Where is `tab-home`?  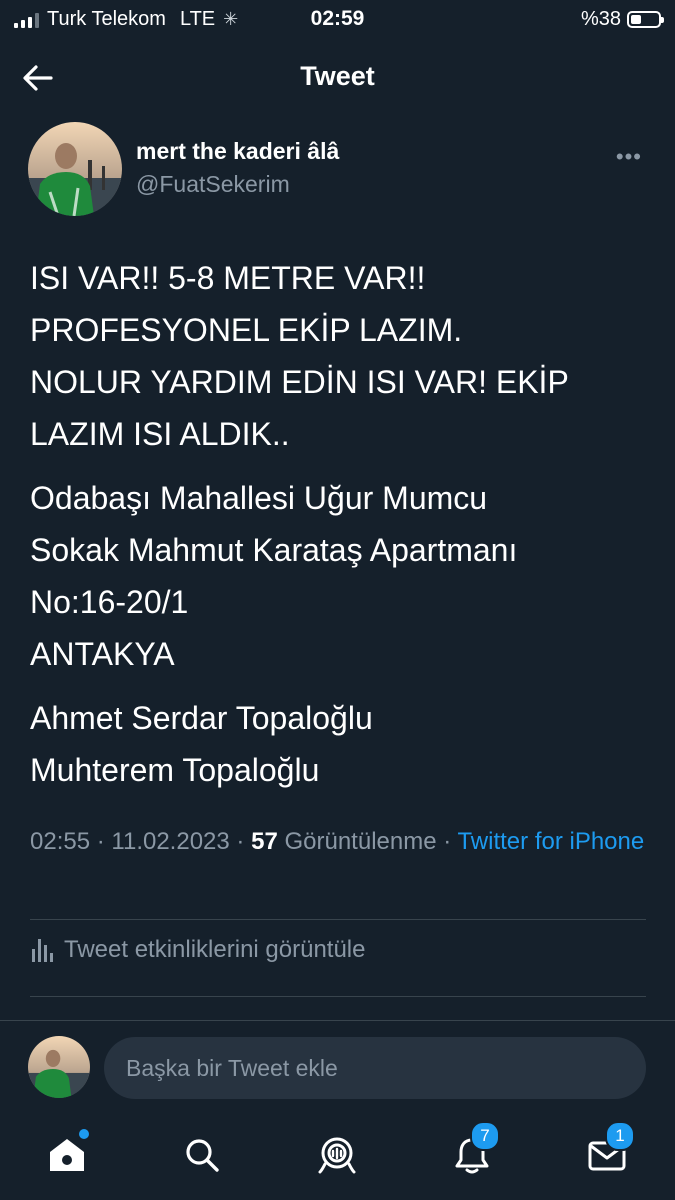 tab-home is located at coordinates (67, 1155).